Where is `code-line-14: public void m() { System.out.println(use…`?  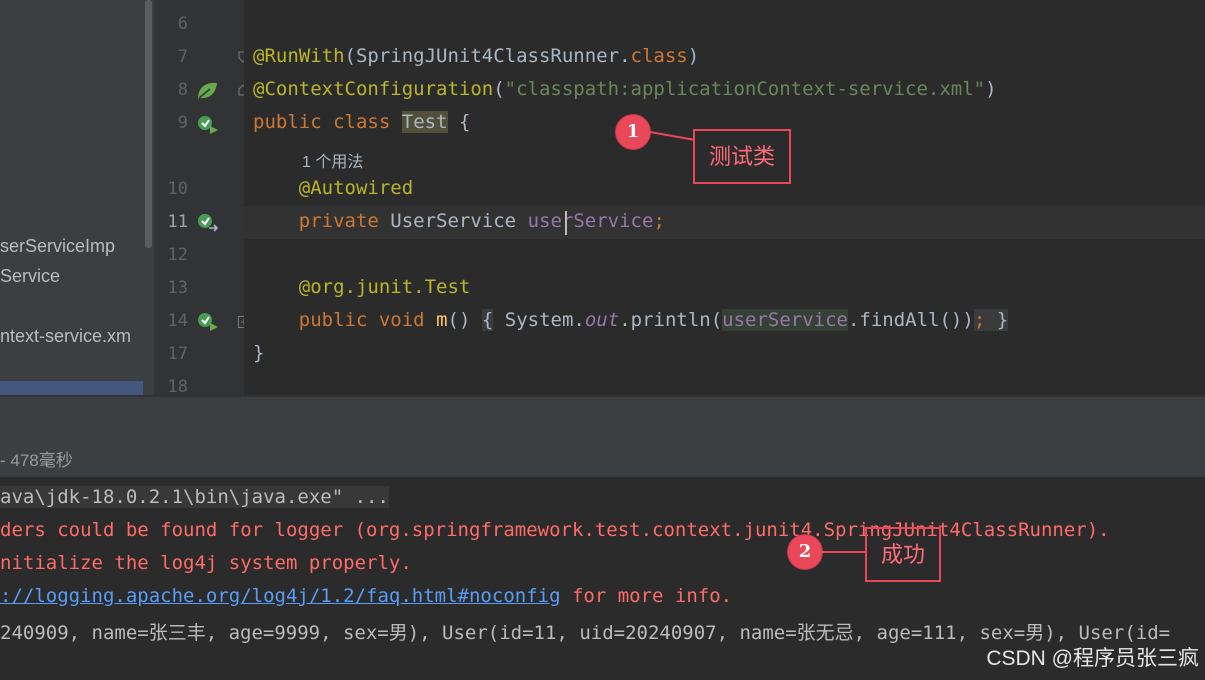 code-line-14: public void m() { System.out.println(use… is located at coordinates (631, 320).